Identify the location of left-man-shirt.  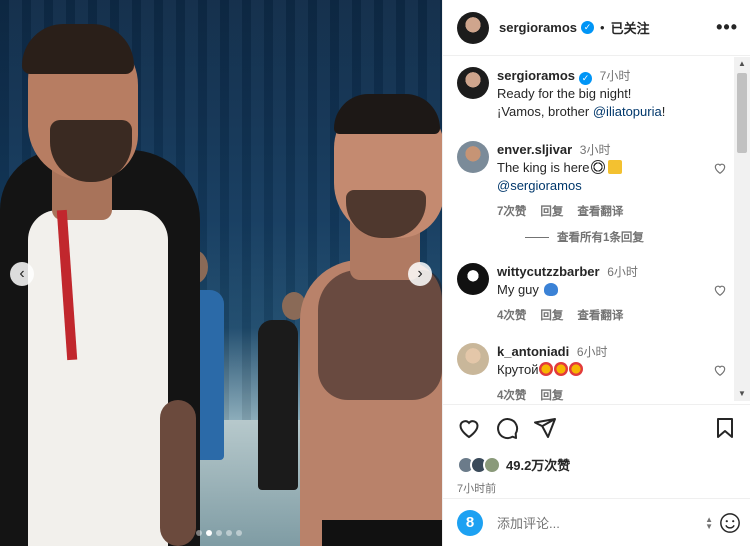
(98, 378).